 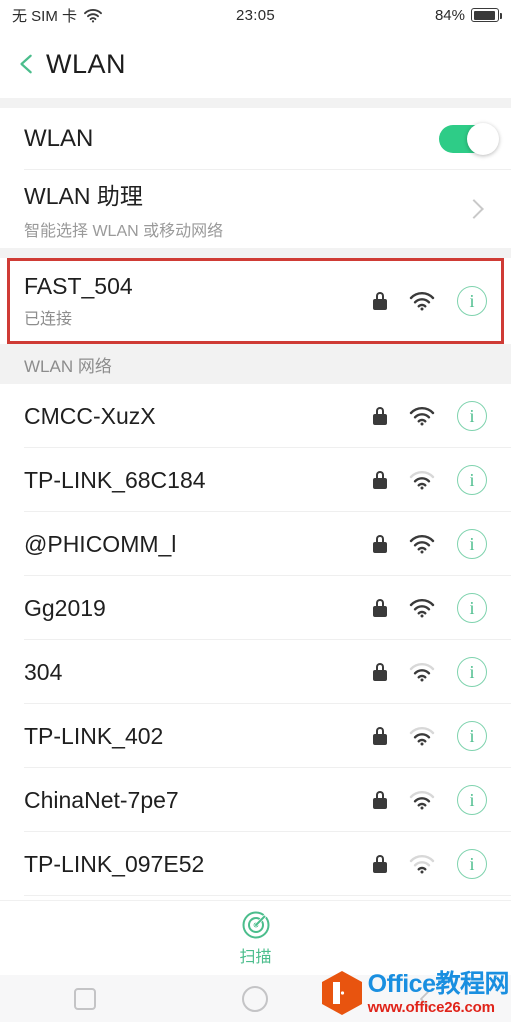 What do you see at coordinates (483, 139) in the screenshot?
I see `toggle-knob` at bounding box center [483, 139].